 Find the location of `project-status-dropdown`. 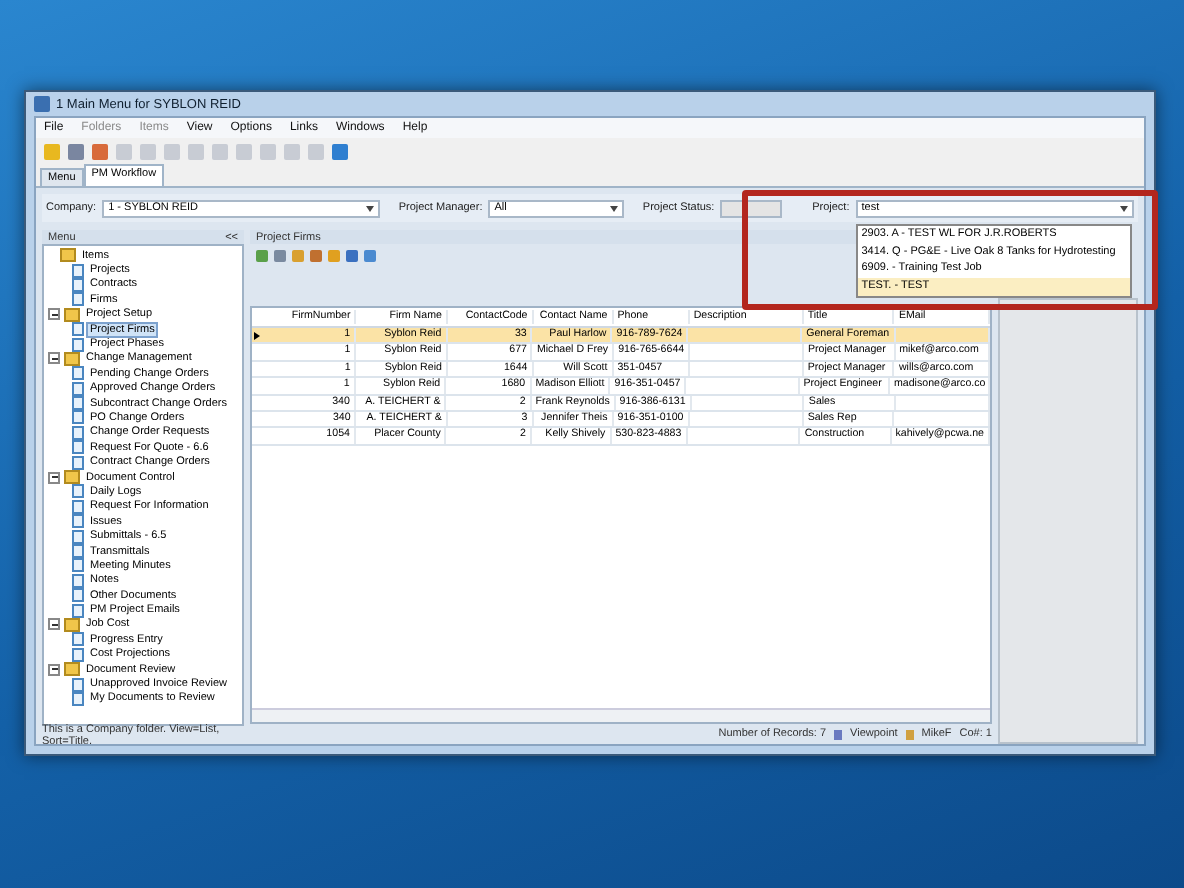

project-status-dropdown is located at coordinates (751, 208).